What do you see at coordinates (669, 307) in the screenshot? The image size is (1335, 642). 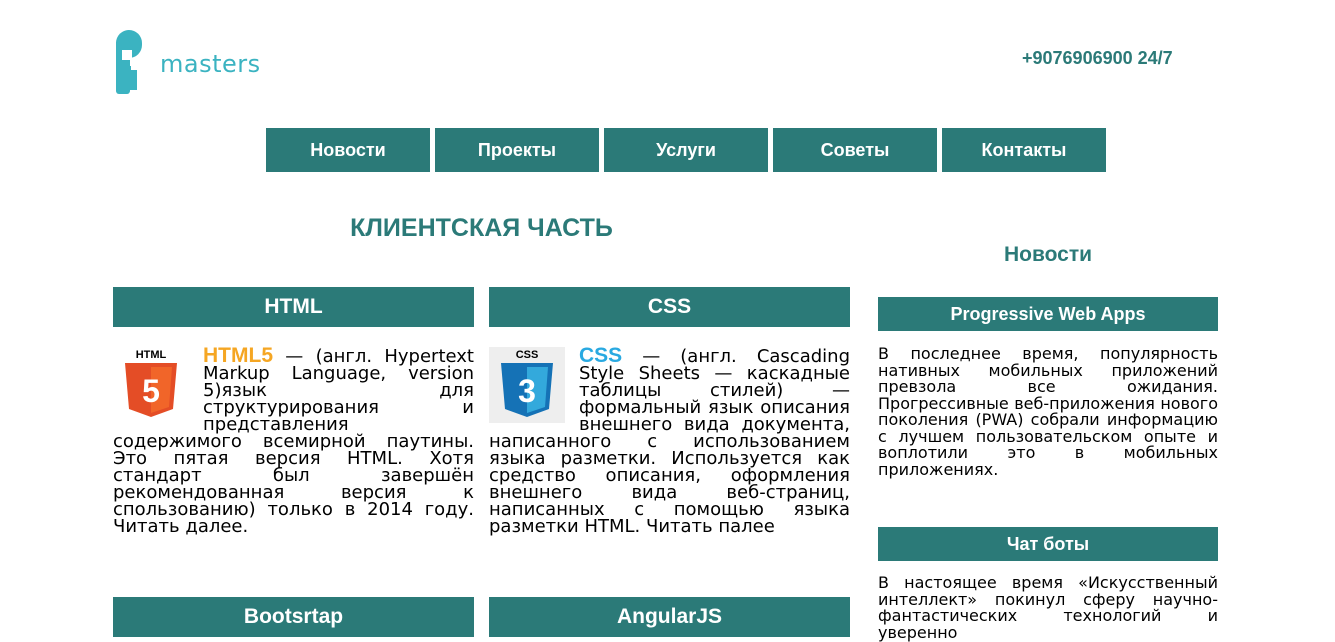 I see `card-header-css: CSS` at bounding box center [669, 307].